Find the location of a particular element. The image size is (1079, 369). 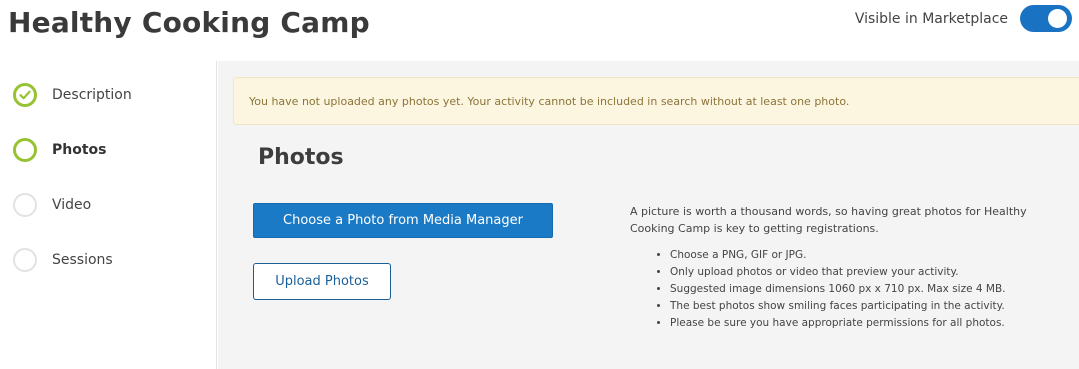

toggle-knob is located at coordinates (1057, 18).